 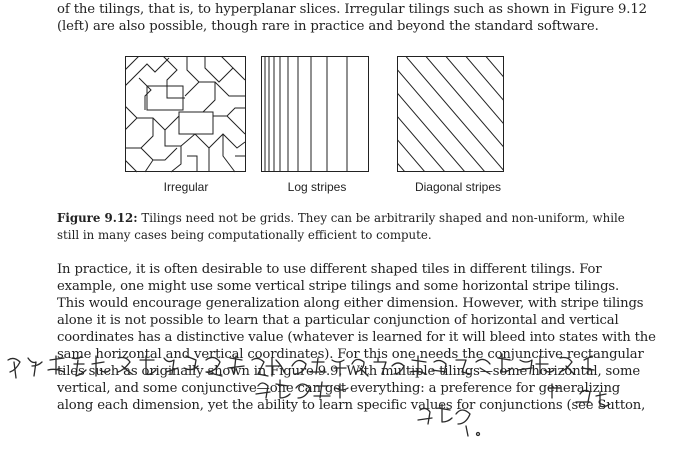 What do you see at coordinates (185, 114) in the screenshot?
I see `irregular-tiling-diagram` at bounding box center [185, 114].